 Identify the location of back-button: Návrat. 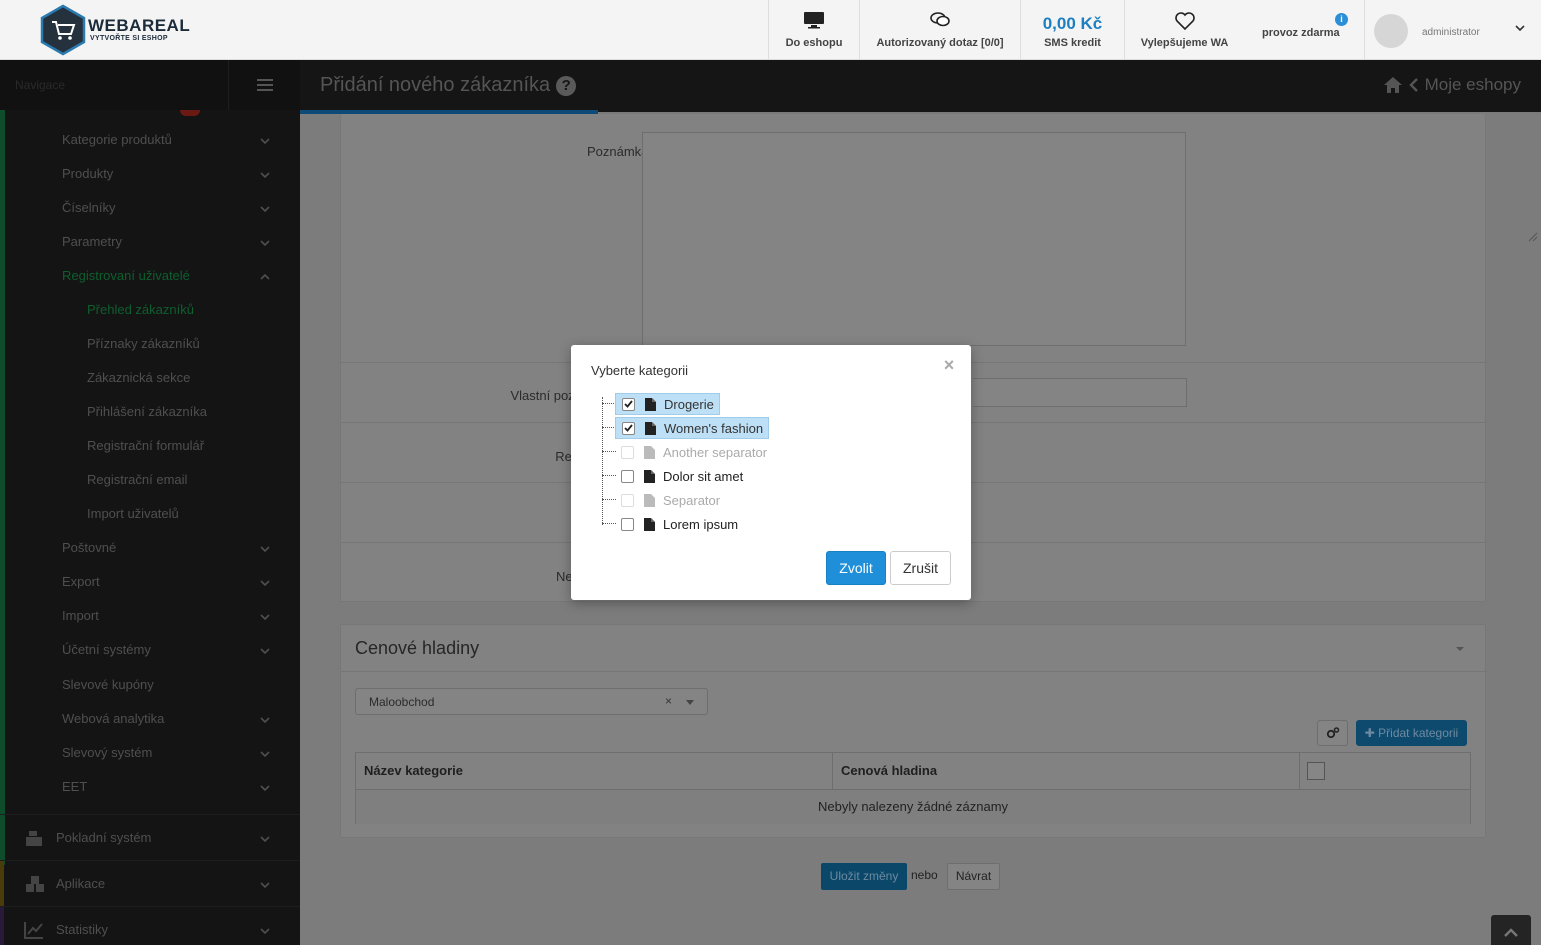
(973, 876).